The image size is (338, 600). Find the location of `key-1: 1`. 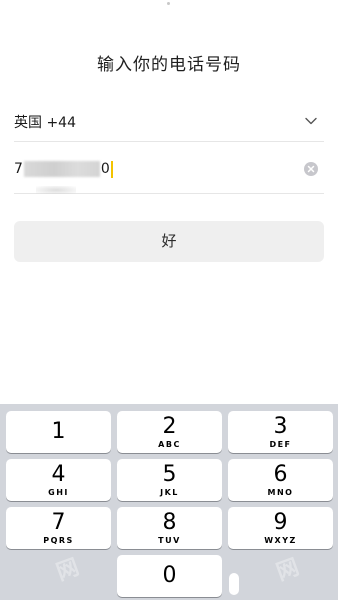

key-1: 1 is located at coordinates (58, 432).